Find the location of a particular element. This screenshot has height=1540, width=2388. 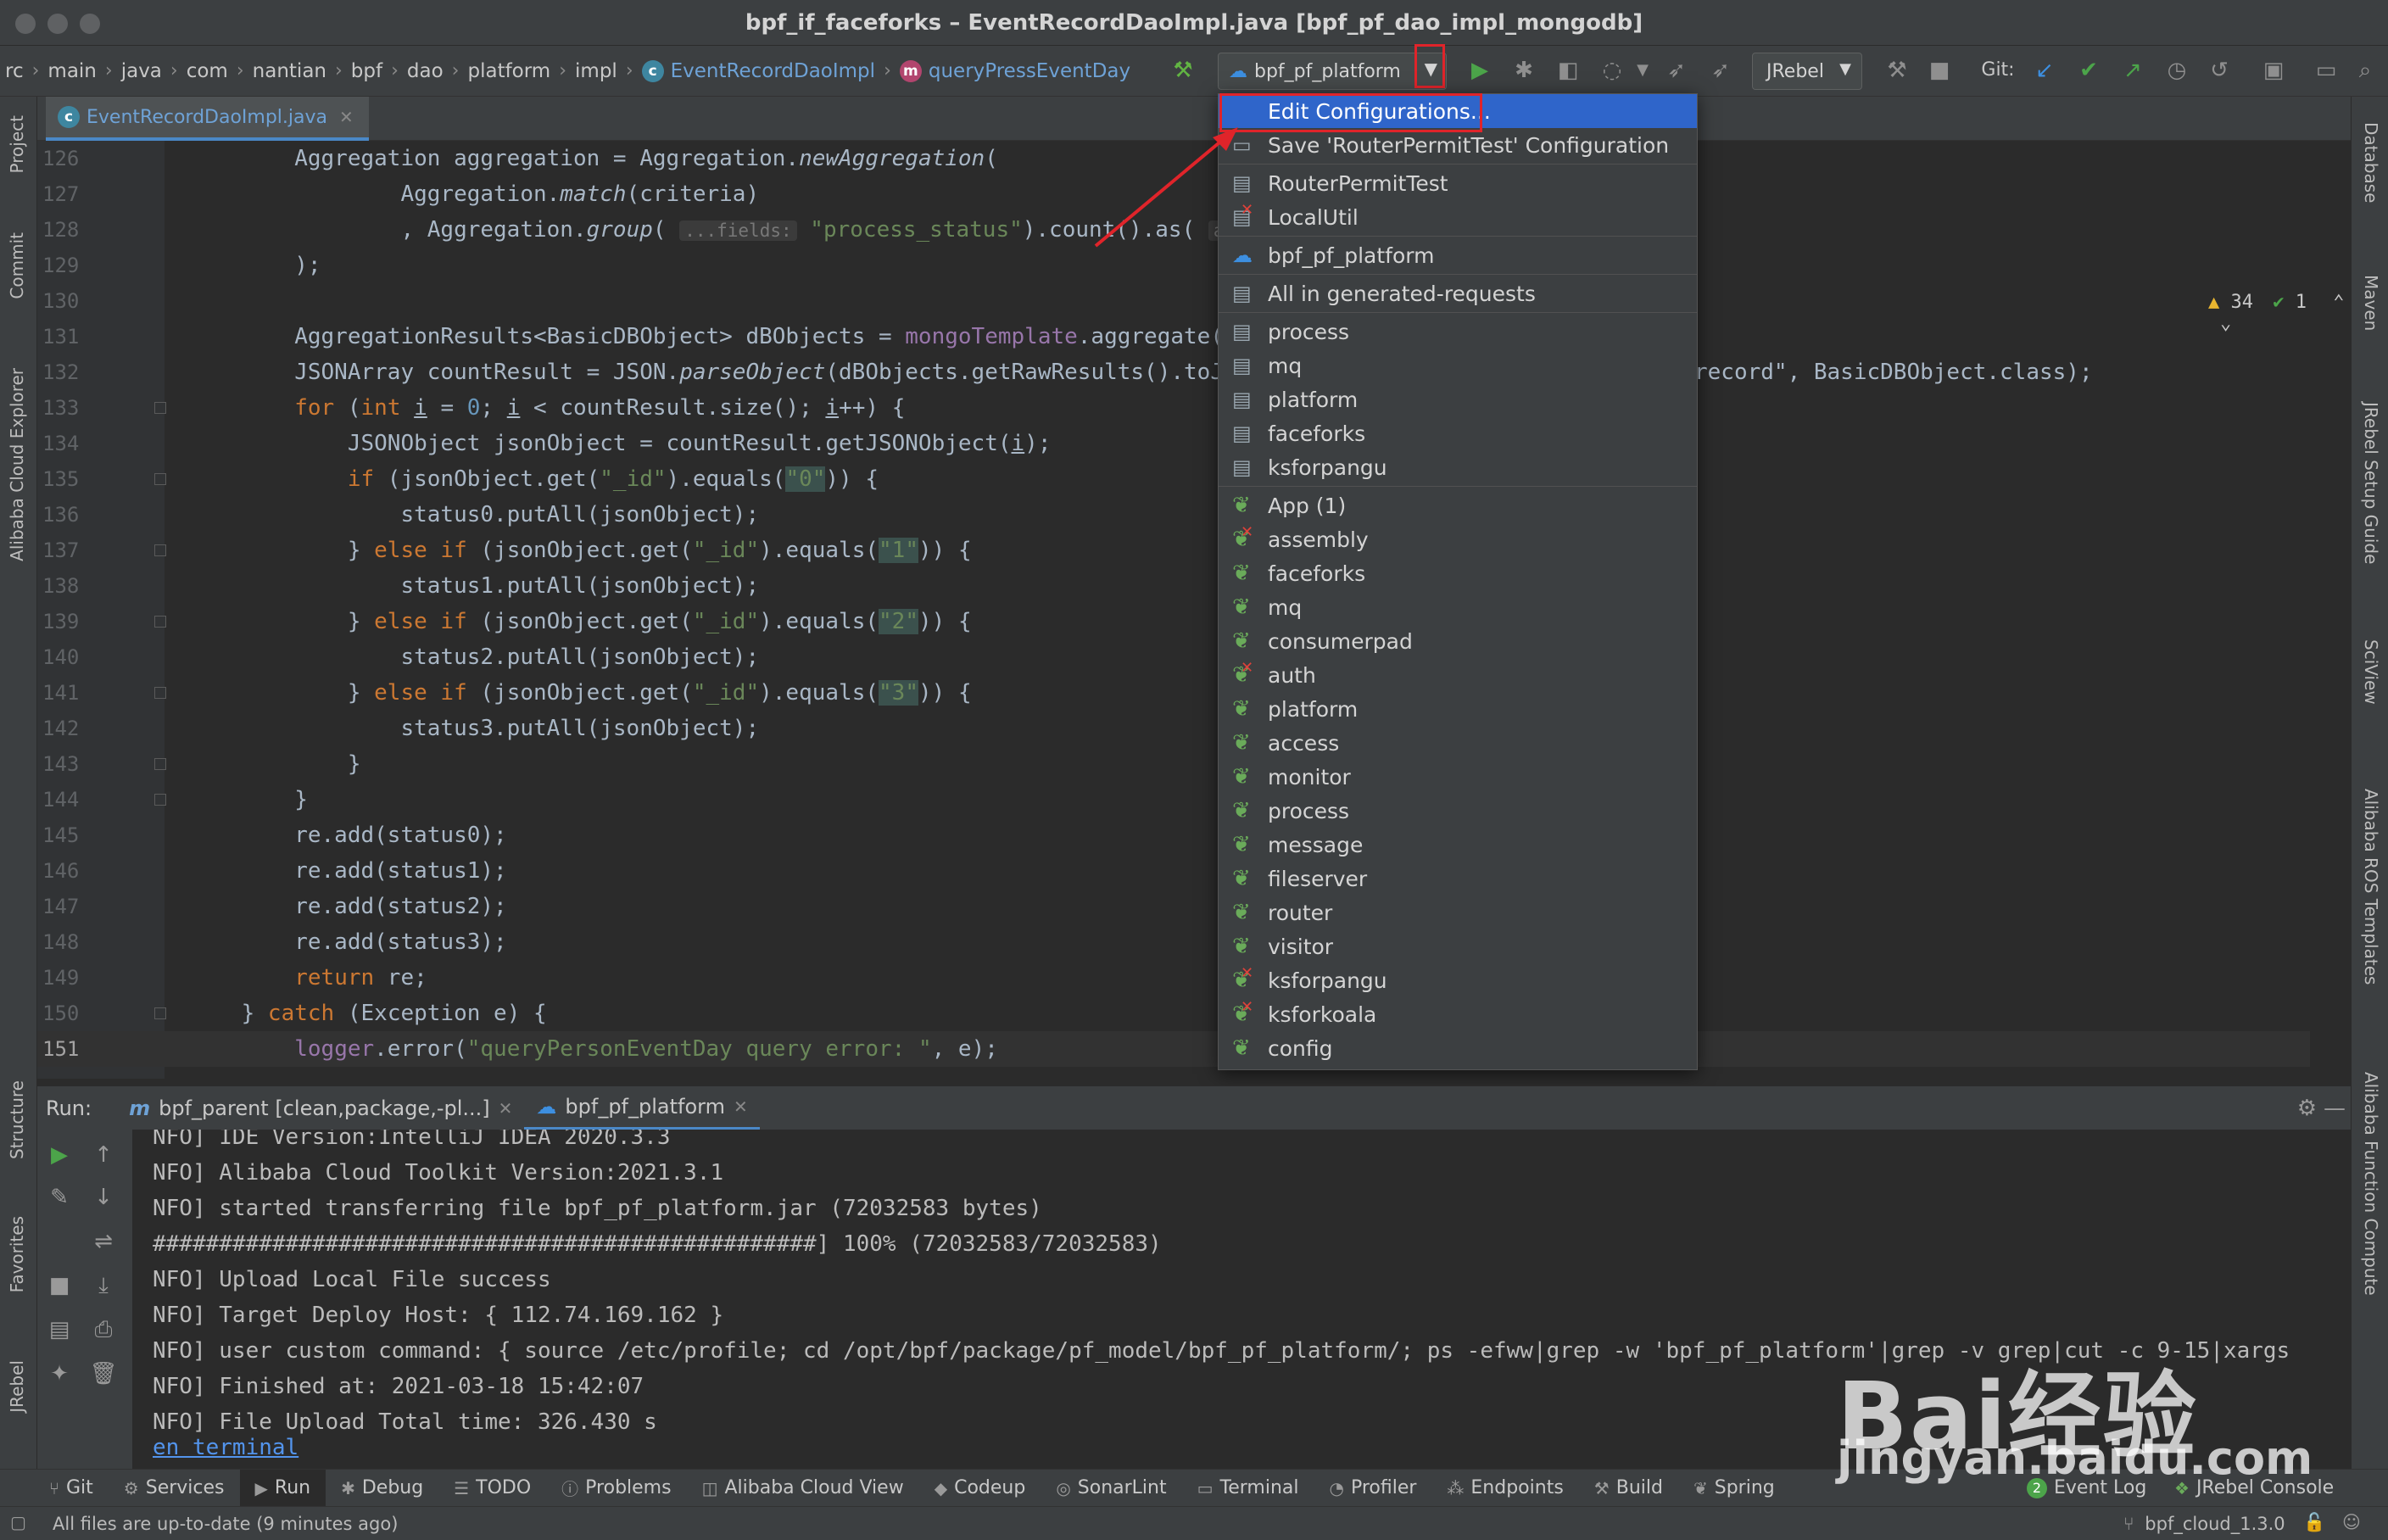

scroll-to-end-icon: ⤓ is located at coordinates (103, 1286).